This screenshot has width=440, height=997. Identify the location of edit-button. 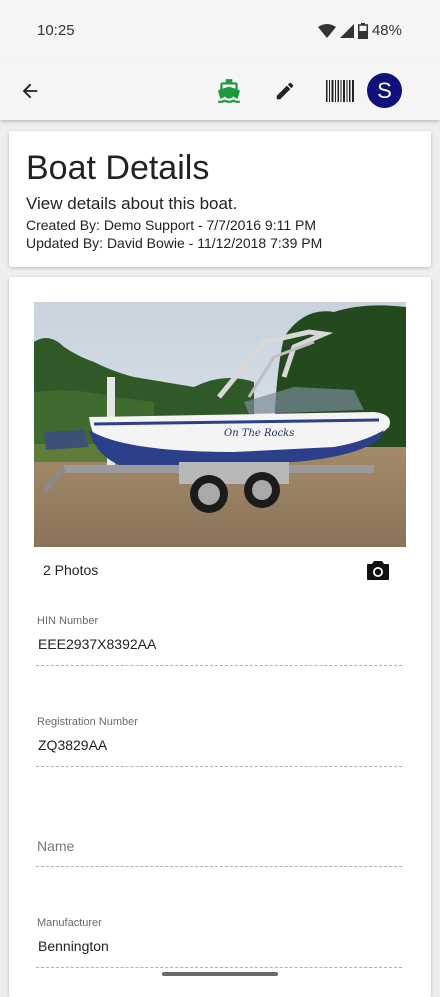
(285, 91).